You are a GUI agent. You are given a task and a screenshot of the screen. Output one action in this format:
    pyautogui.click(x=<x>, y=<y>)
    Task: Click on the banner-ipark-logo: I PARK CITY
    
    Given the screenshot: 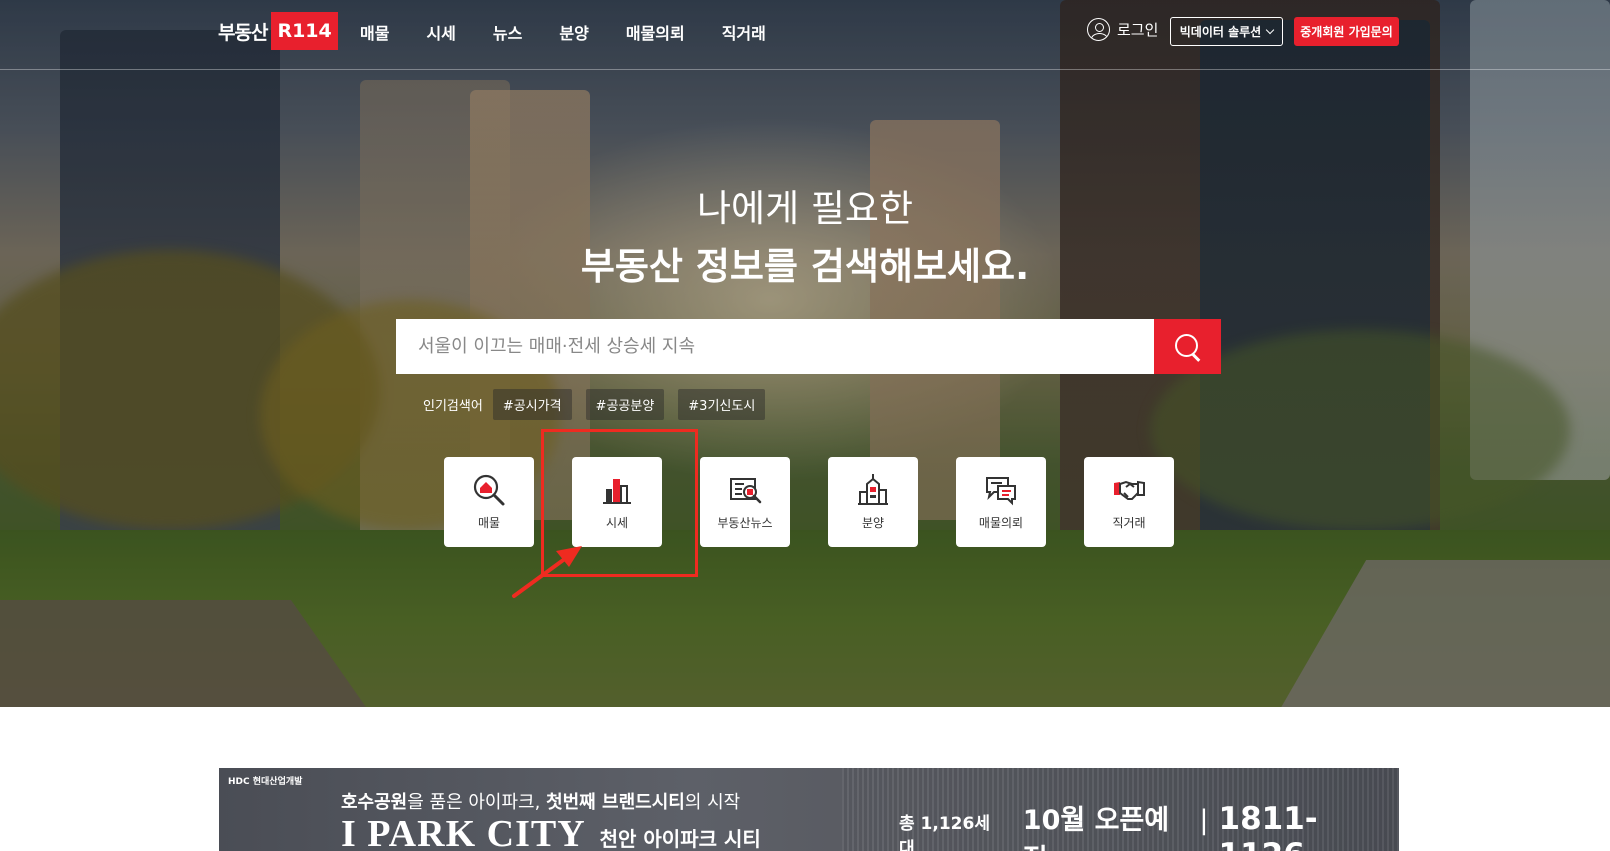 What is the action you would take?
    pyautogui.click(x=463, y=832)
    